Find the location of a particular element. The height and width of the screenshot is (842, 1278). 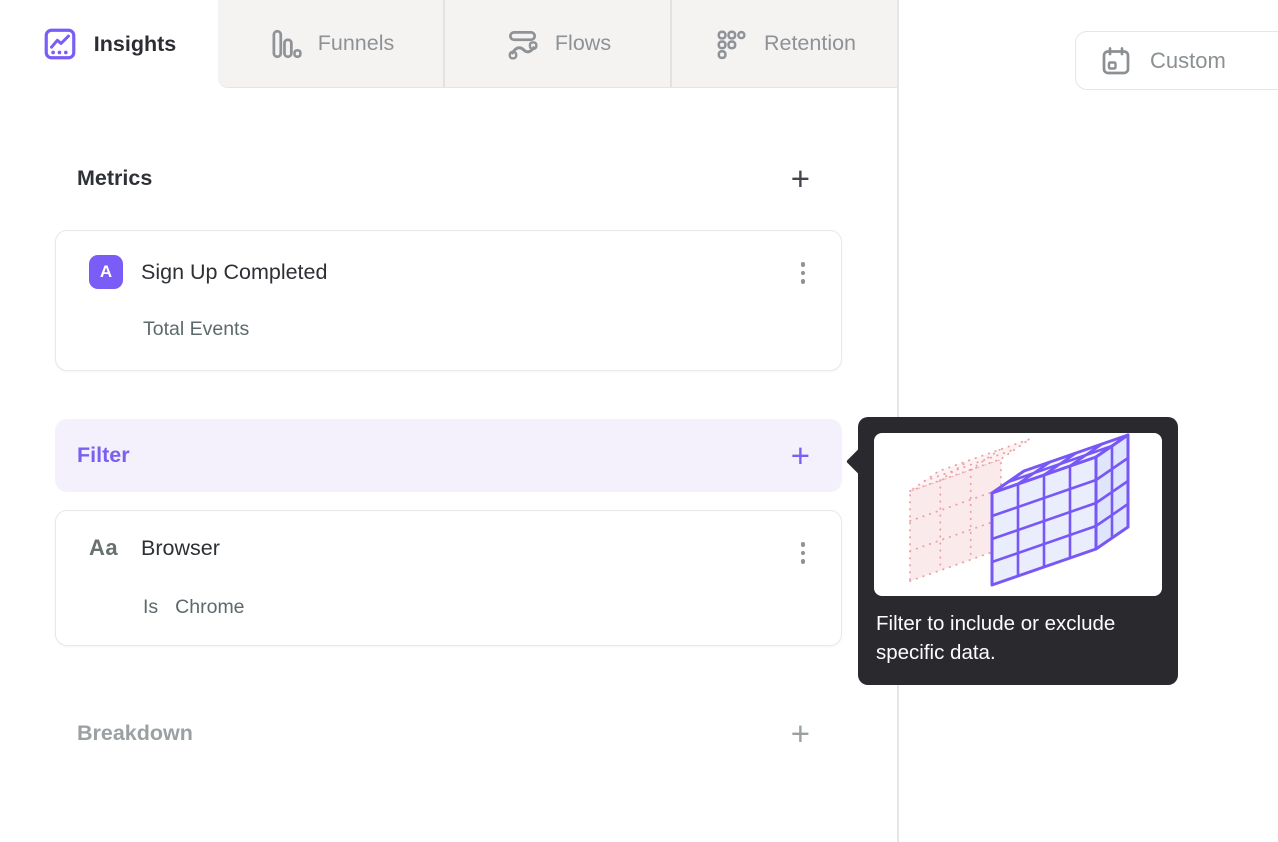

filter-operator: Is is located at coordinates (150, 607).